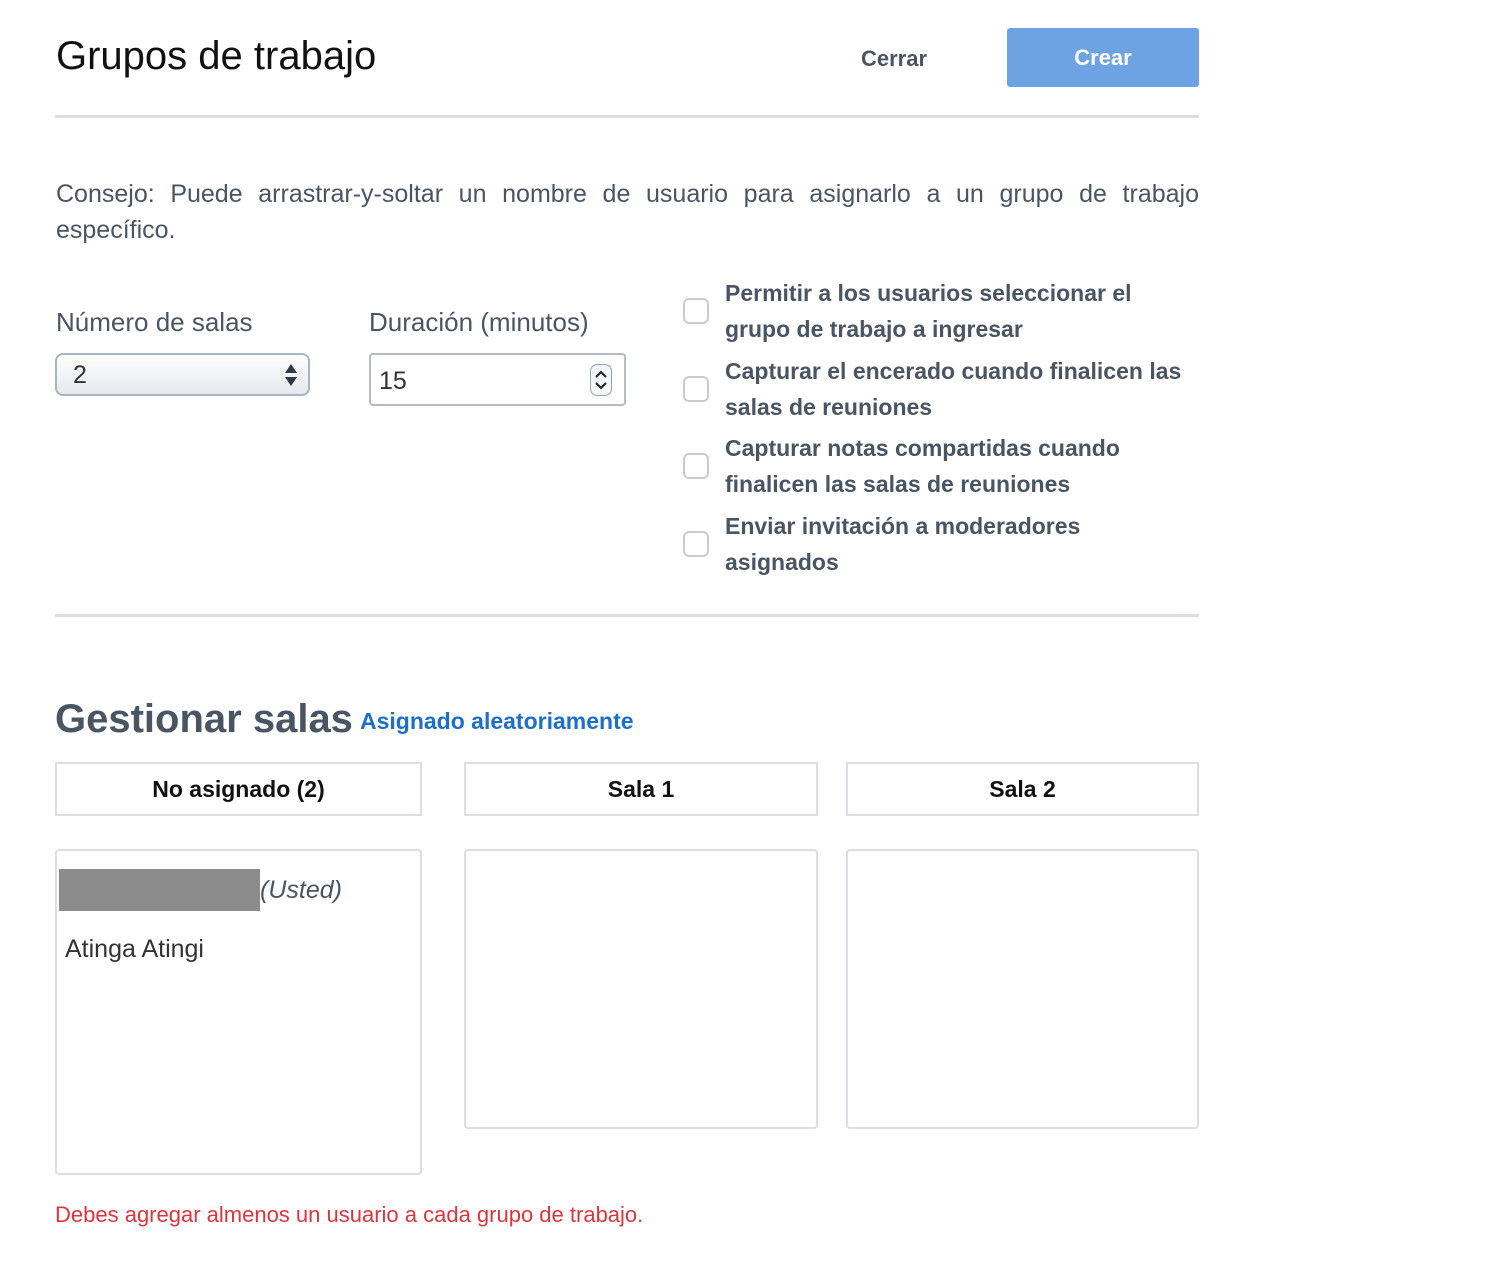 The height and width of the screenshot is (1272, 1494). I want to click on close-button: Cerrar, so click(894, 58).